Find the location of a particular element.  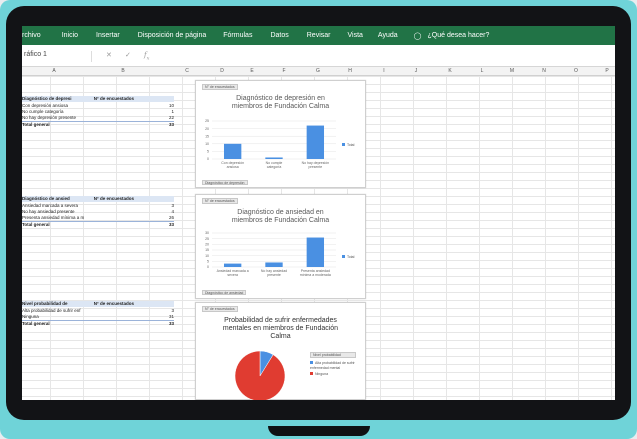

legend-label: Ninguna is located at coordinates (322, 374).